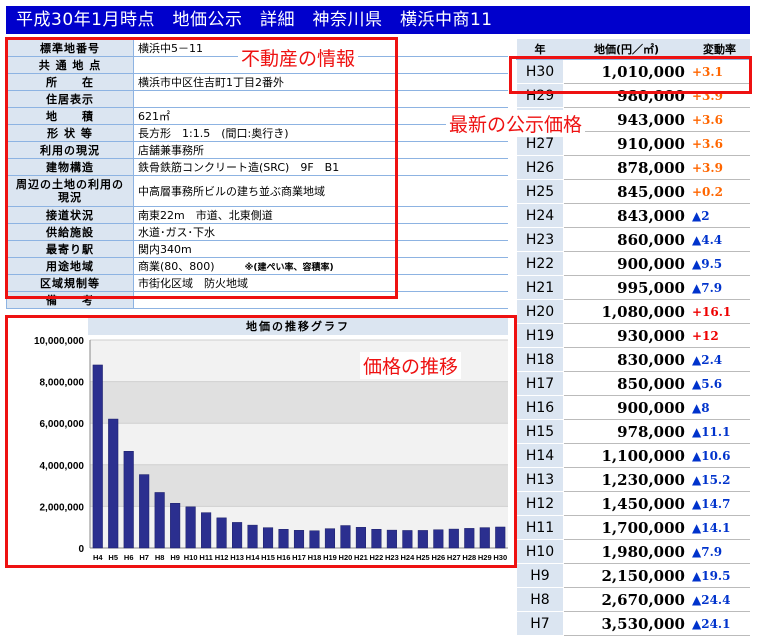 The image size is (774, 636). I want to click on price-row: H8 2,670,000 ▲24.4, so click(633, 599).